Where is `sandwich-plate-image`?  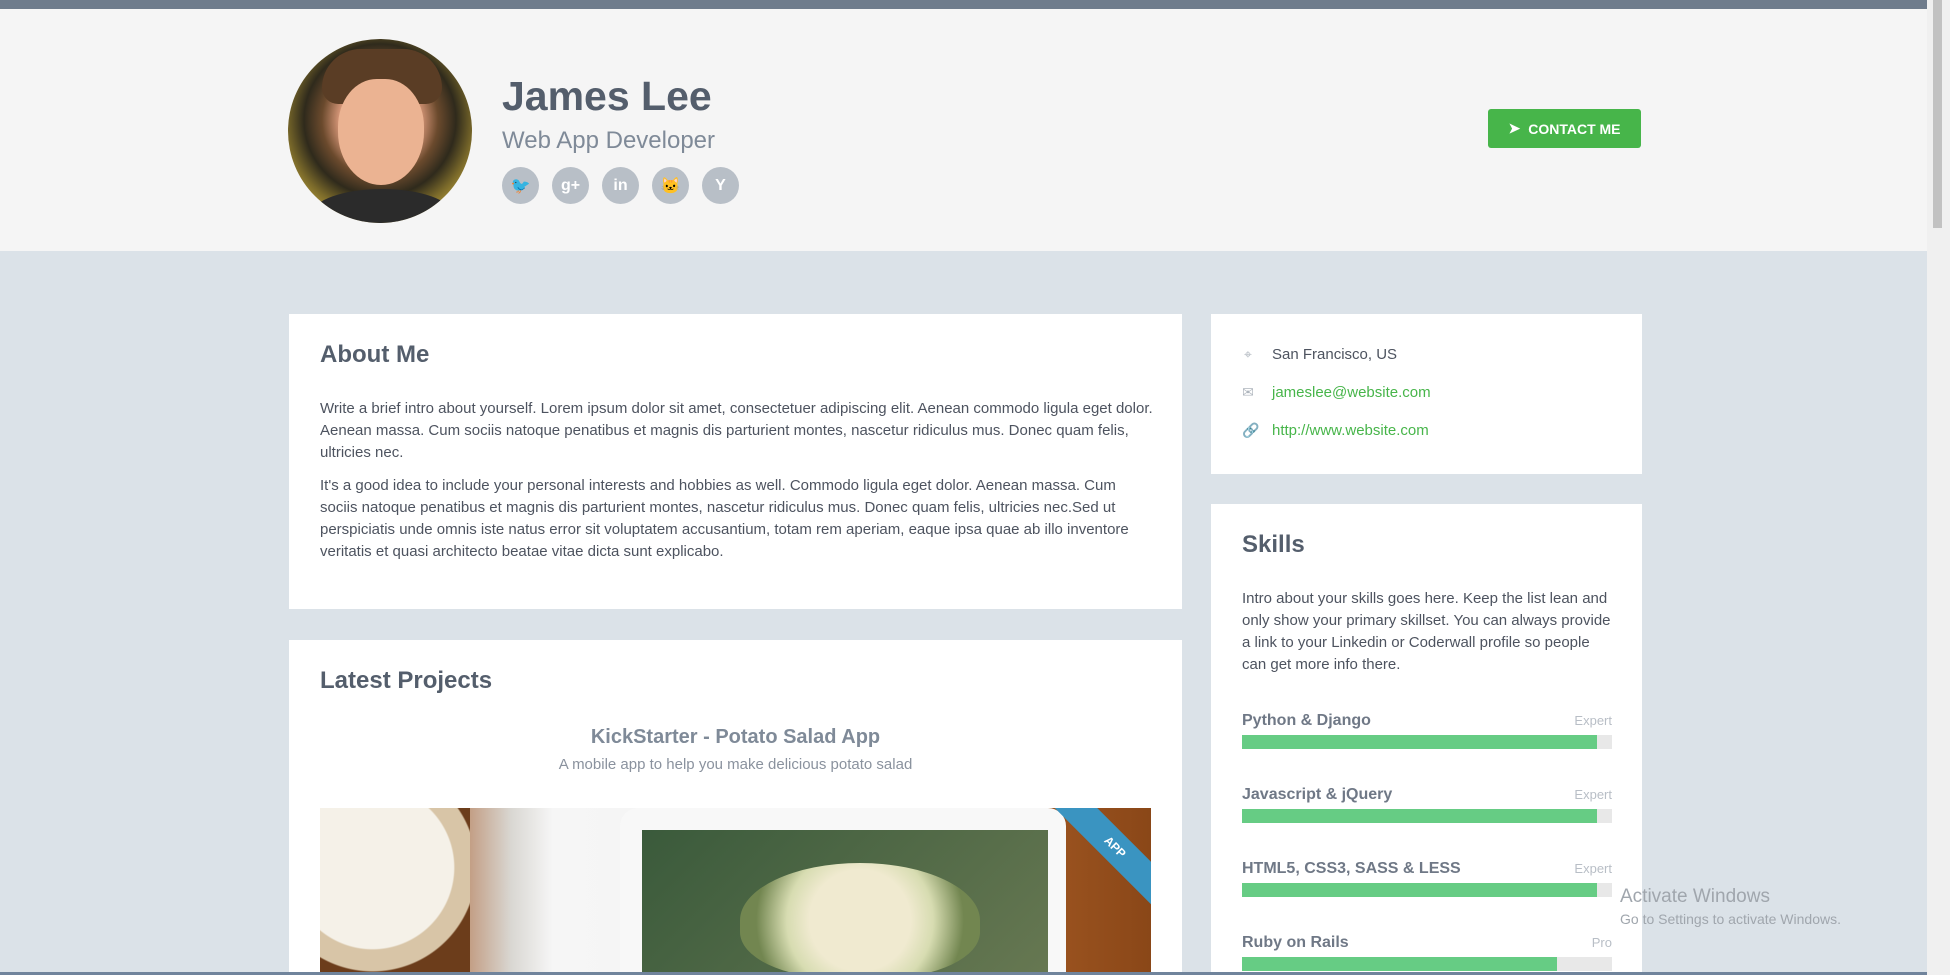
sandwich-plate-image is located at coordinates (395, 891).